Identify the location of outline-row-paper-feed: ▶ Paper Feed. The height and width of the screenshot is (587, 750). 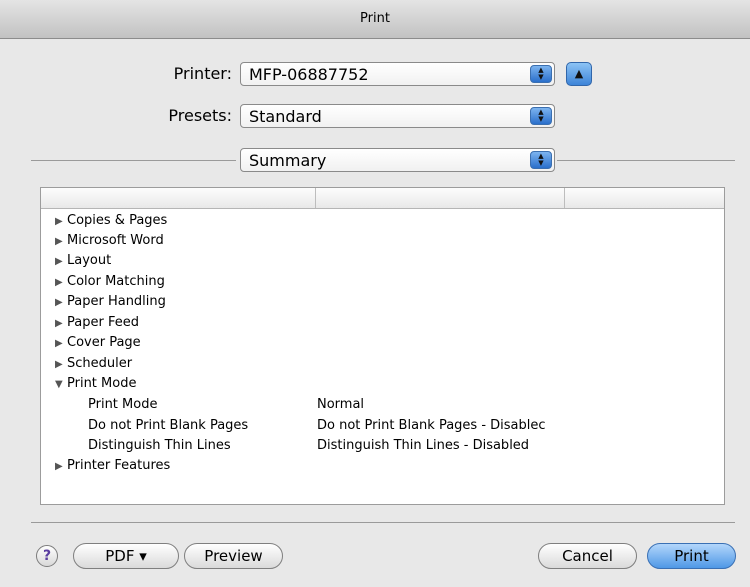
(97, 323).